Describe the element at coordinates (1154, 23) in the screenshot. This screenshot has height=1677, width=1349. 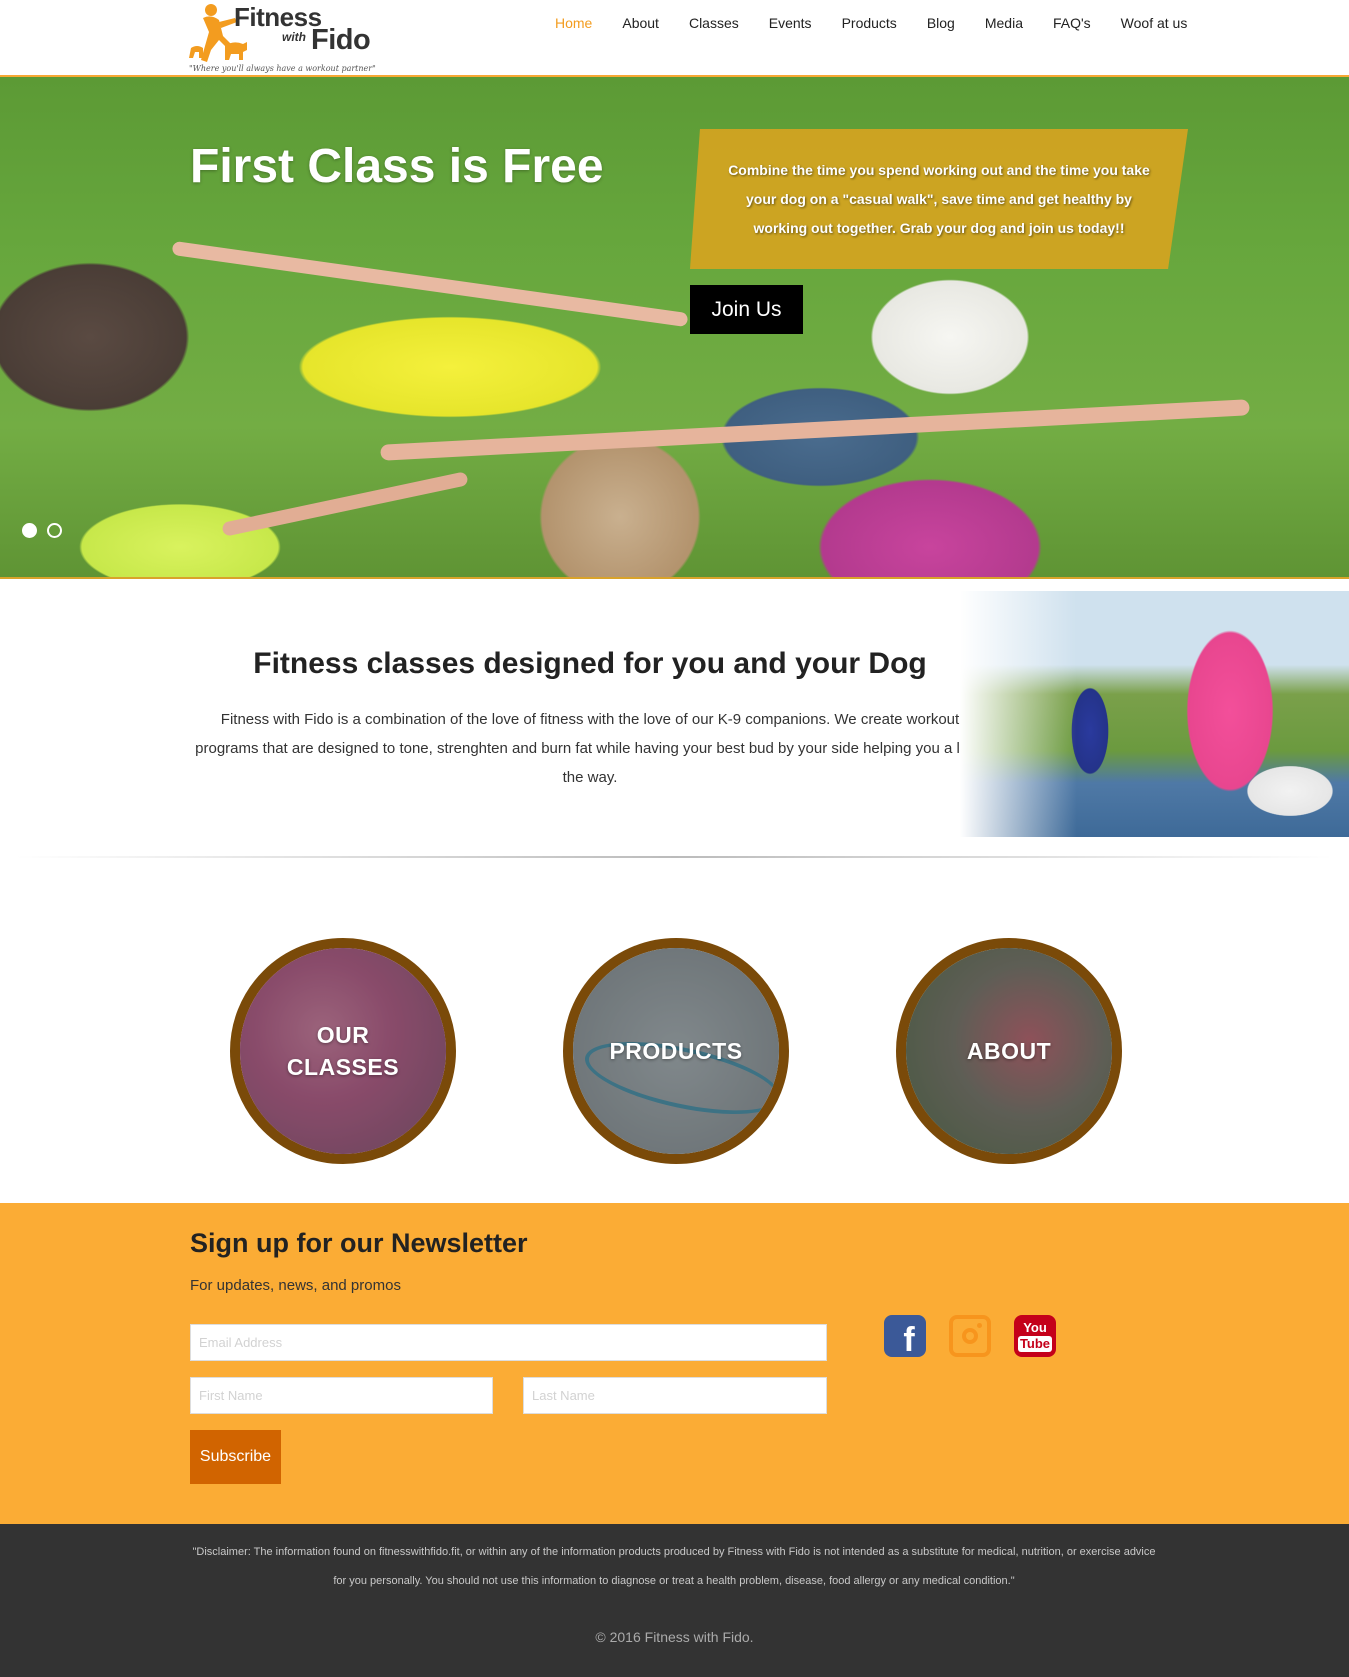
I see `nav-item-woof-at-us: Woof at us` at that location.